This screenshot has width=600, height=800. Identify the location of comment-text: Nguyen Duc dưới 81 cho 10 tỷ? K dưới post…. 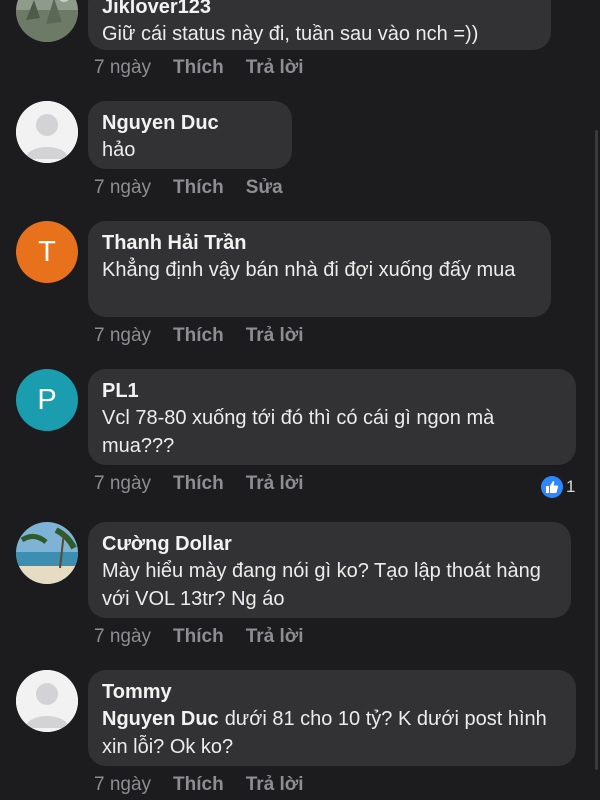
(332, 733).